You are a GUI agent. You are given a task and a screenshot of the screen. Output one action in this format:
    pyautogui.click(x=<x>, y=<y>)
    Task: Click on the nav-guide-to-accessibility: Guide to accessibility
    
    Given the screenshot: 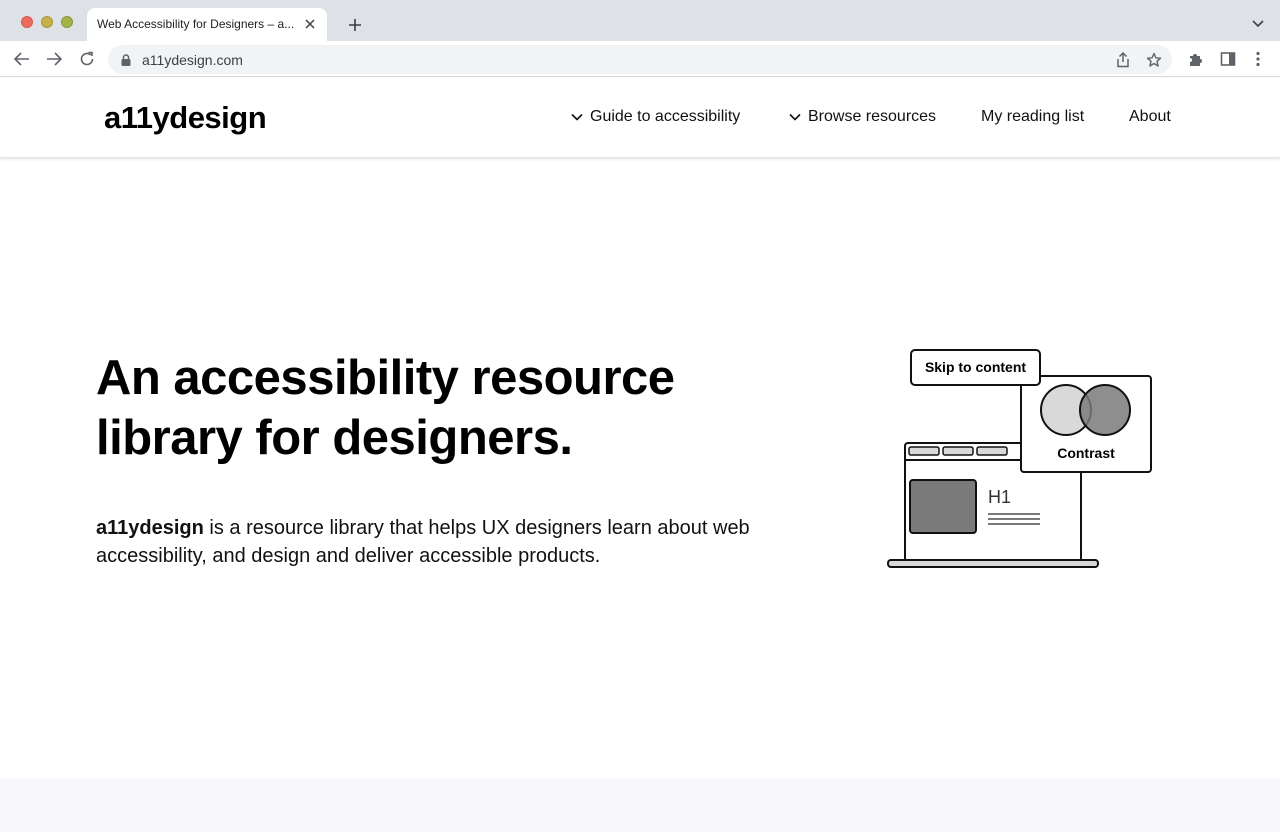 What is the action you would take?
    pyautogui.click(x=655, y=117)
    